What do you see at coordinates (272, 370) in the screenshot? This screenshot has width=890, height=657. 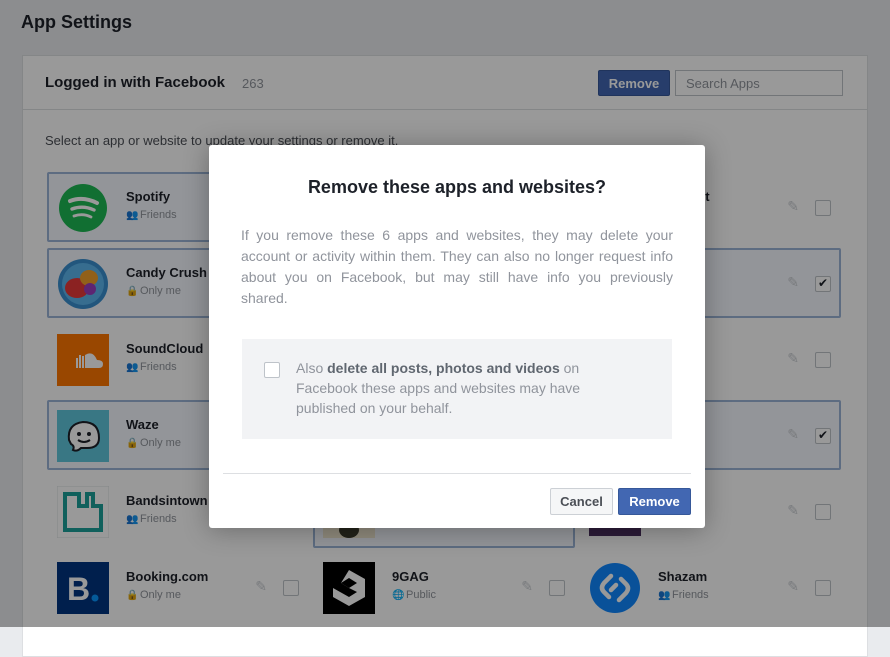 I see `delete-posts-checkbox` at bounding box center [272, 370].